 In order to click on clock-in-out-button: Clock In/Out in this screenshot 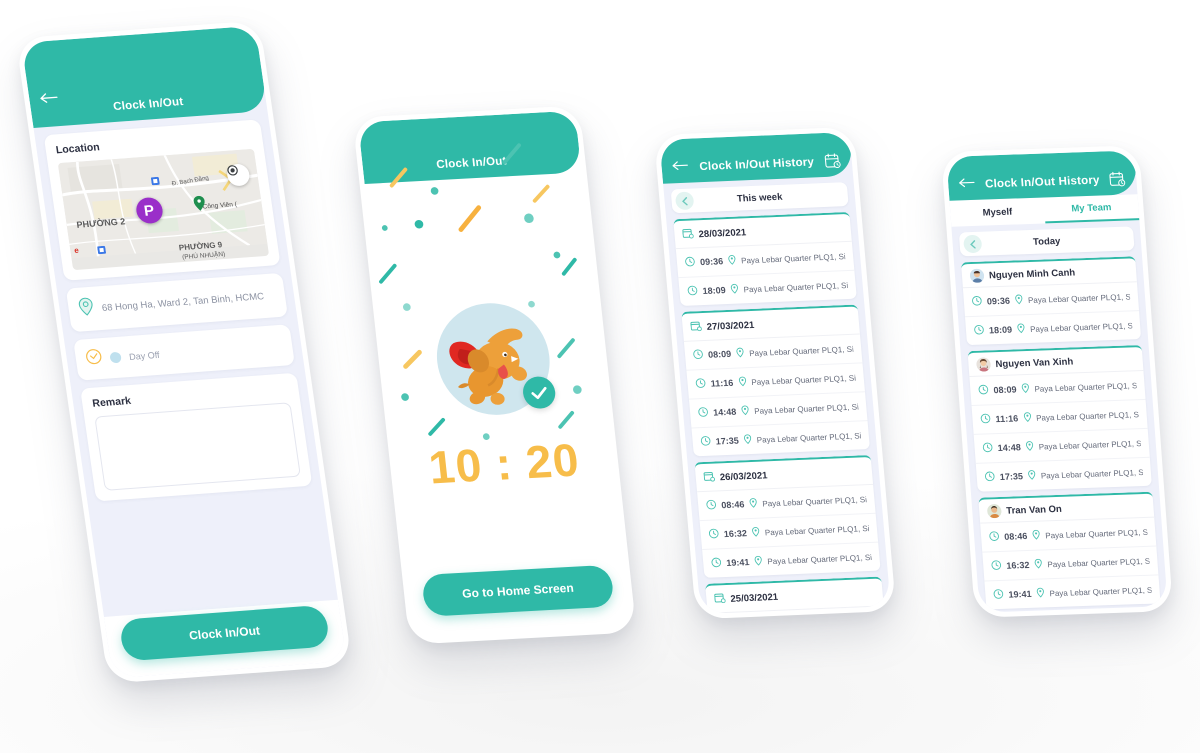, I will do `click(224, 633)`.